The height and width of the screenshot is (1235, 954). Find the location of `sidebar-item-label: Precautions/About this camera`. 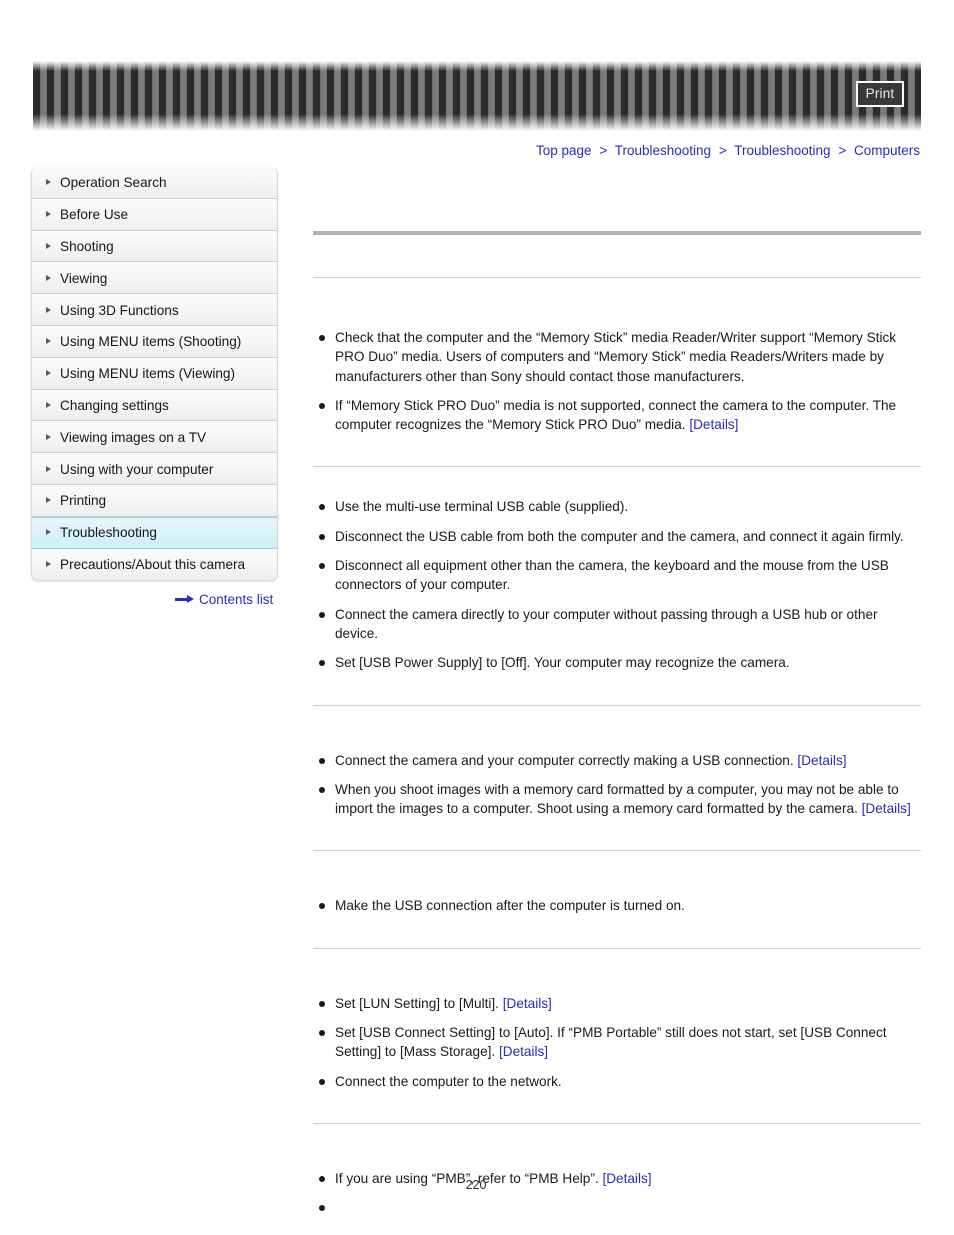

sidebar-item-label: Precautions/About this camera is located at coordinates (153, 565).